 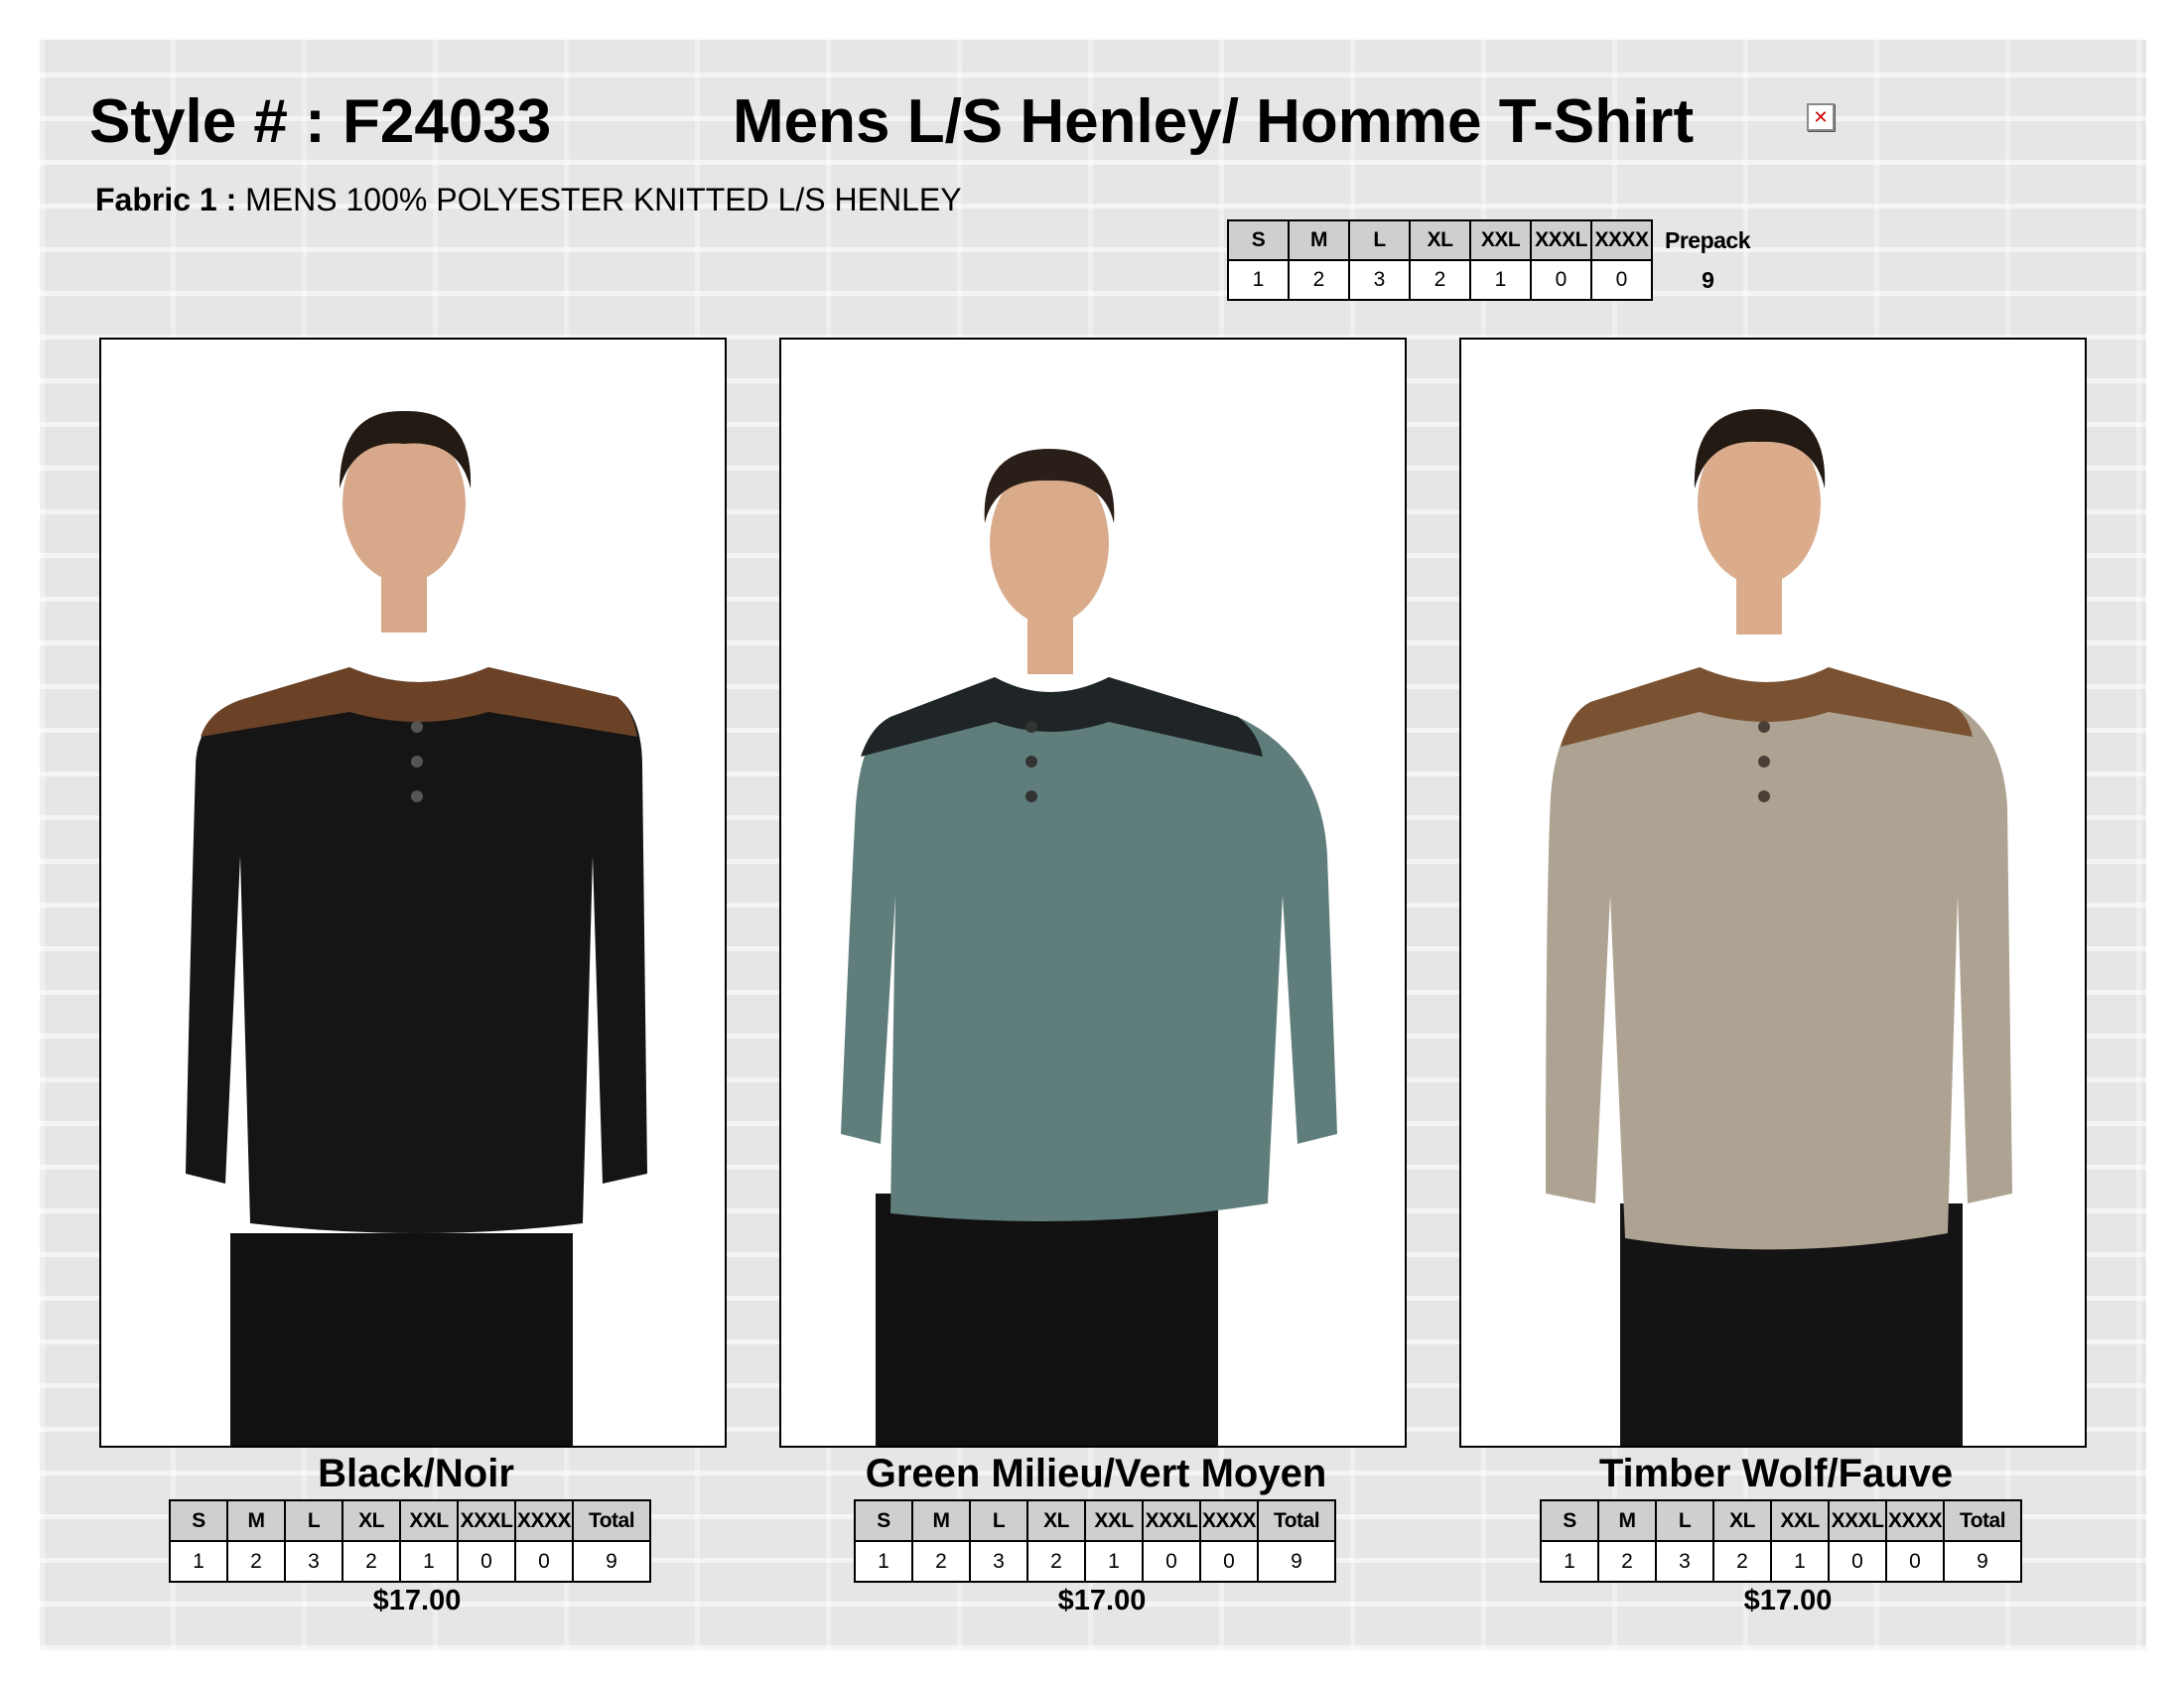 What do you see at coordinates (416, 1473) in the screenshot?
I see `color-name: Black/Noir` at bounding box center [416, 1473].